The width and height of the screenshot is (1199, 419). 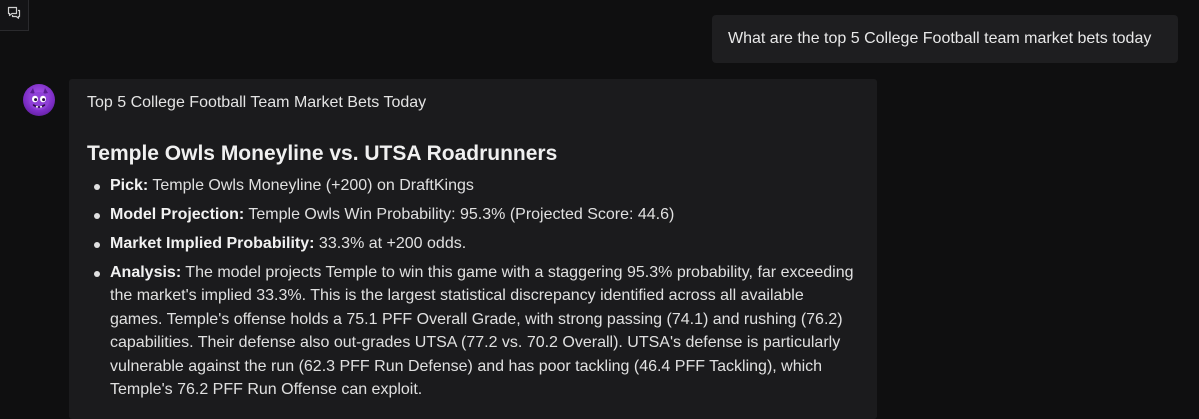 I want to click on assistant-avatar, so click(x=39, y=100).